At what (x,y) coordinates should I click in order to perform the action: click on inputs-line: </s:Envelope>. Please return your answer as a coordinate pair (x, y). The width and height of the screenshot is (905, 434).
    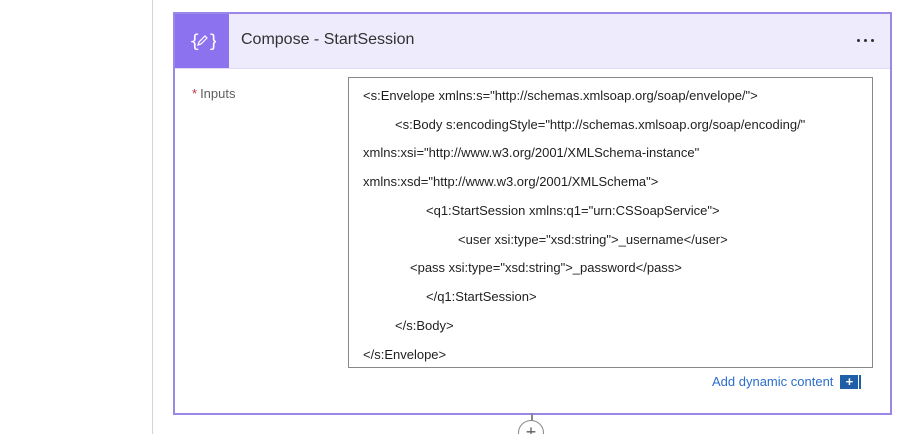
    Looking at the image, I should click on (405, 354).